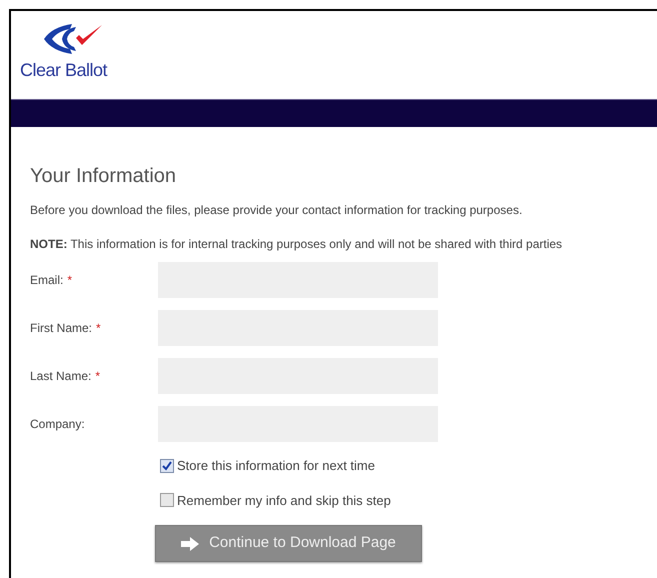 This screenshot has height=578, width=657. What do you see at coordinates (284, 501) in the screenshot?
I see `checkbox-label: Remember my info and skip this step` at bounding box center [284, 501].